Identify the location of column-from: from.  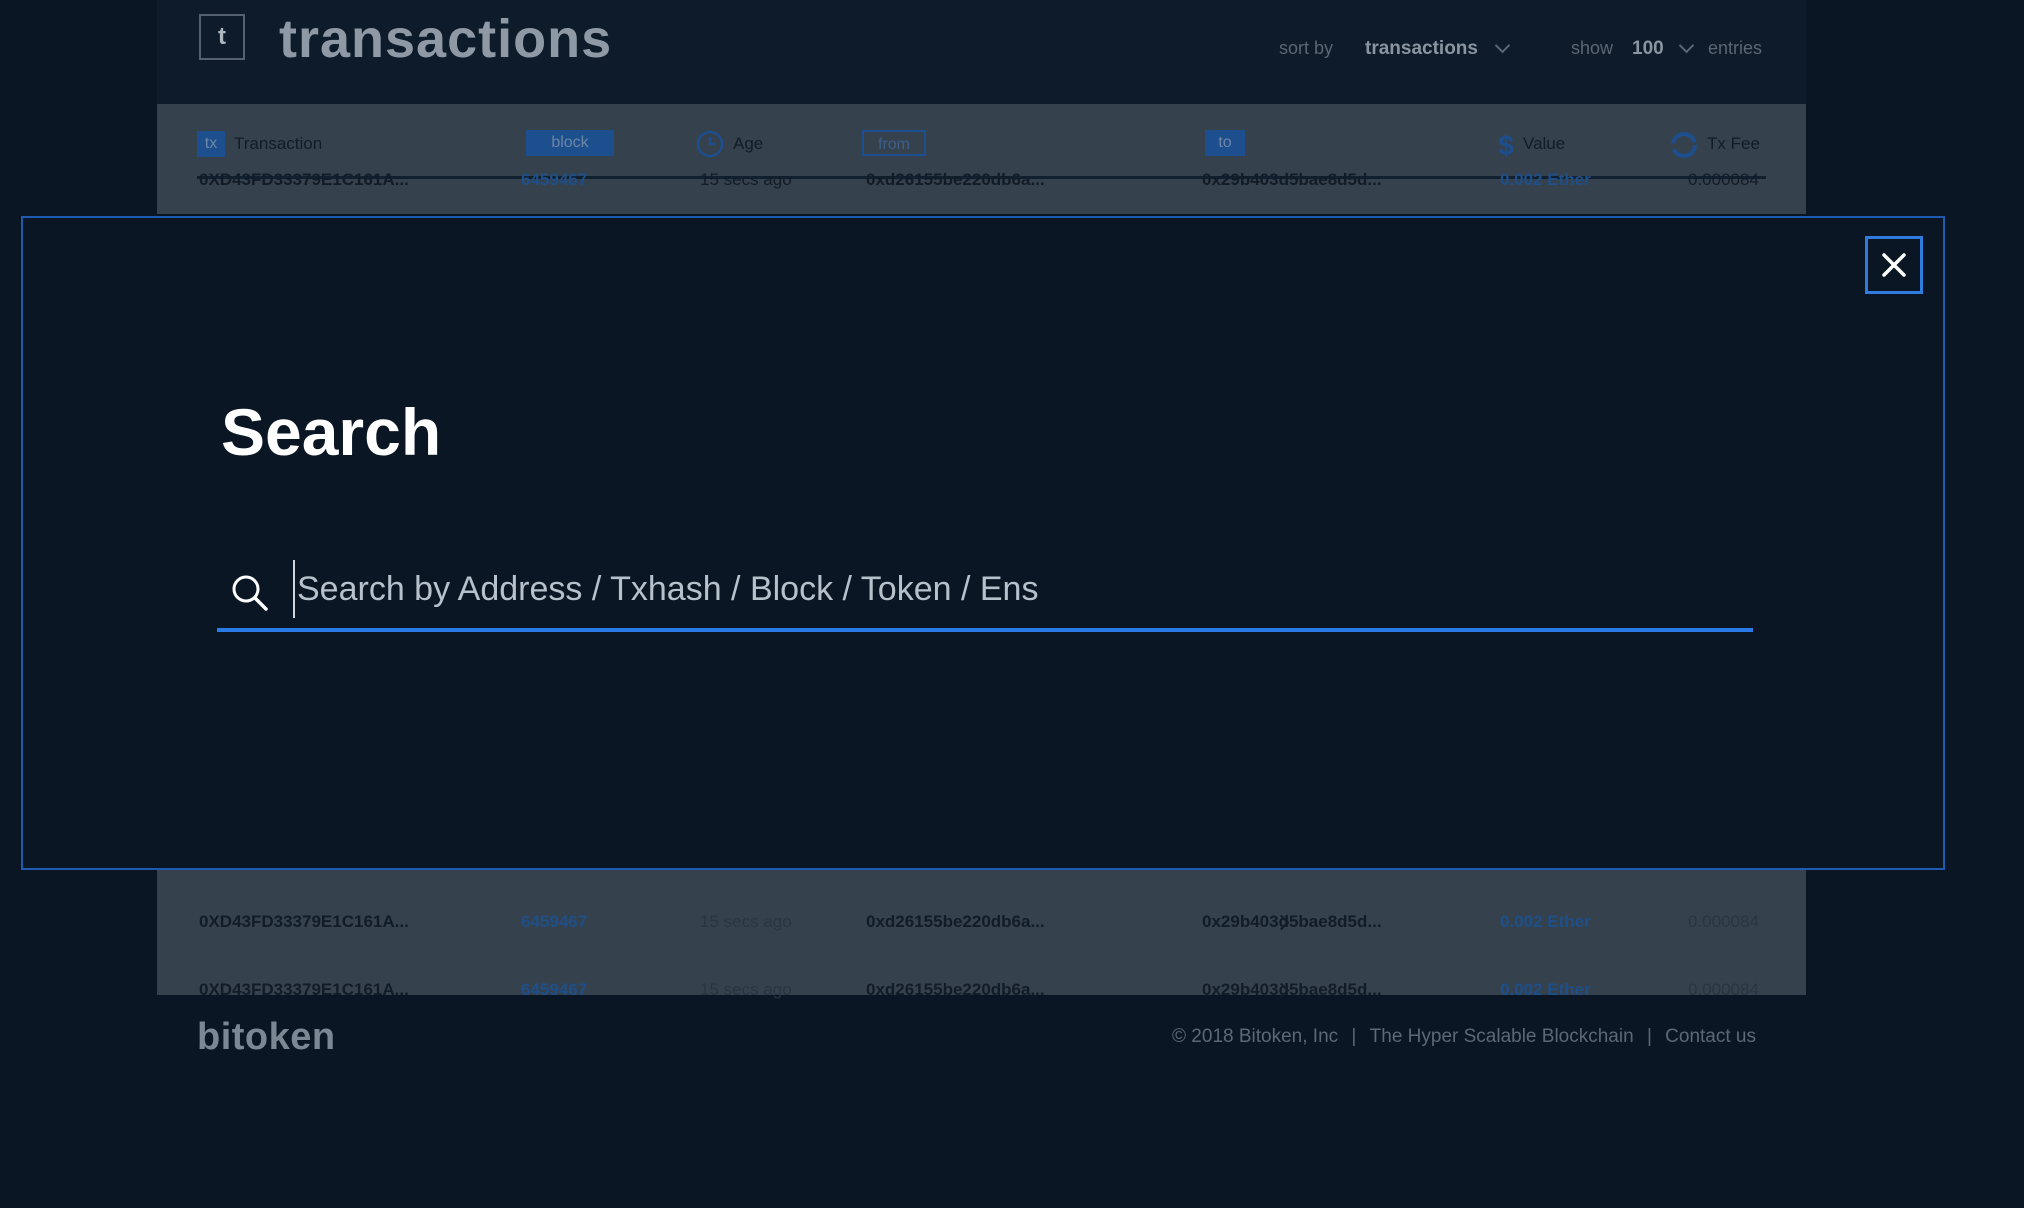
(894, 143).